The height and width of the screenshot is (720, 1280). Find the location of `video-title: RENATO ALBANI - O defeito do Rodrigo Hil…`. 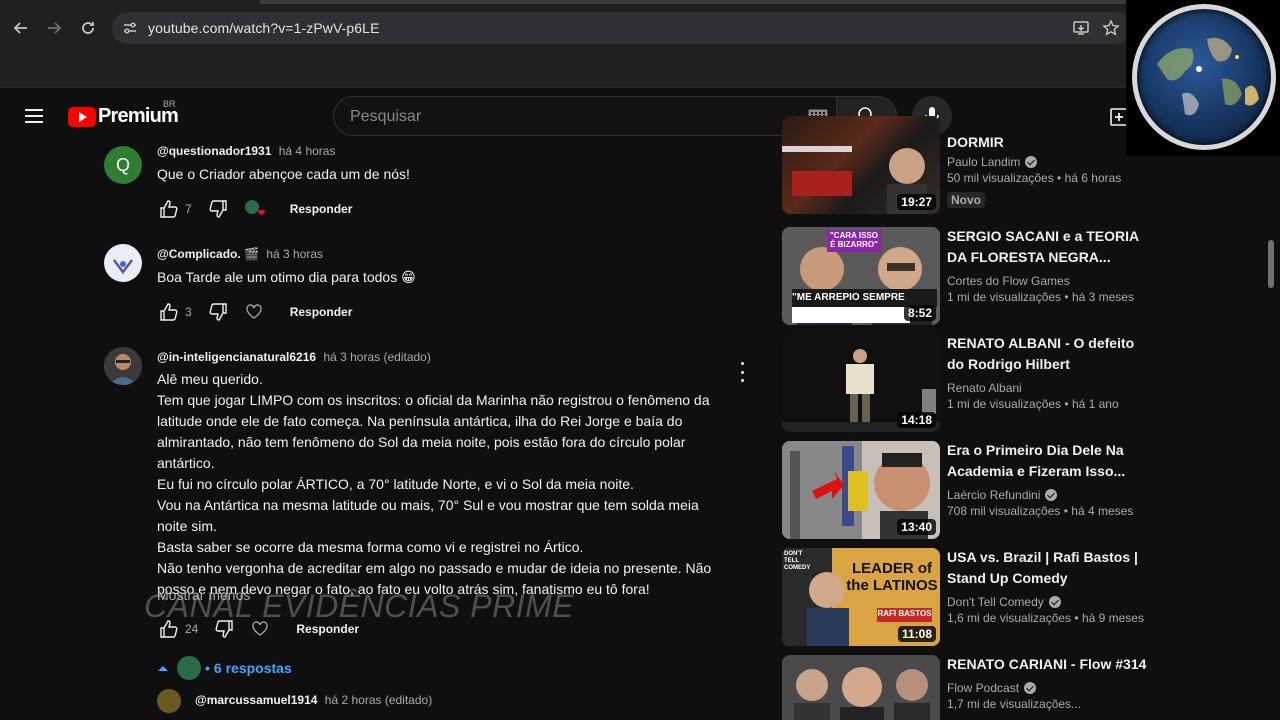

video-title: RENATO ALBANI - O defeito do Rodrigo Hil… is located at coordinates (1047, 354).